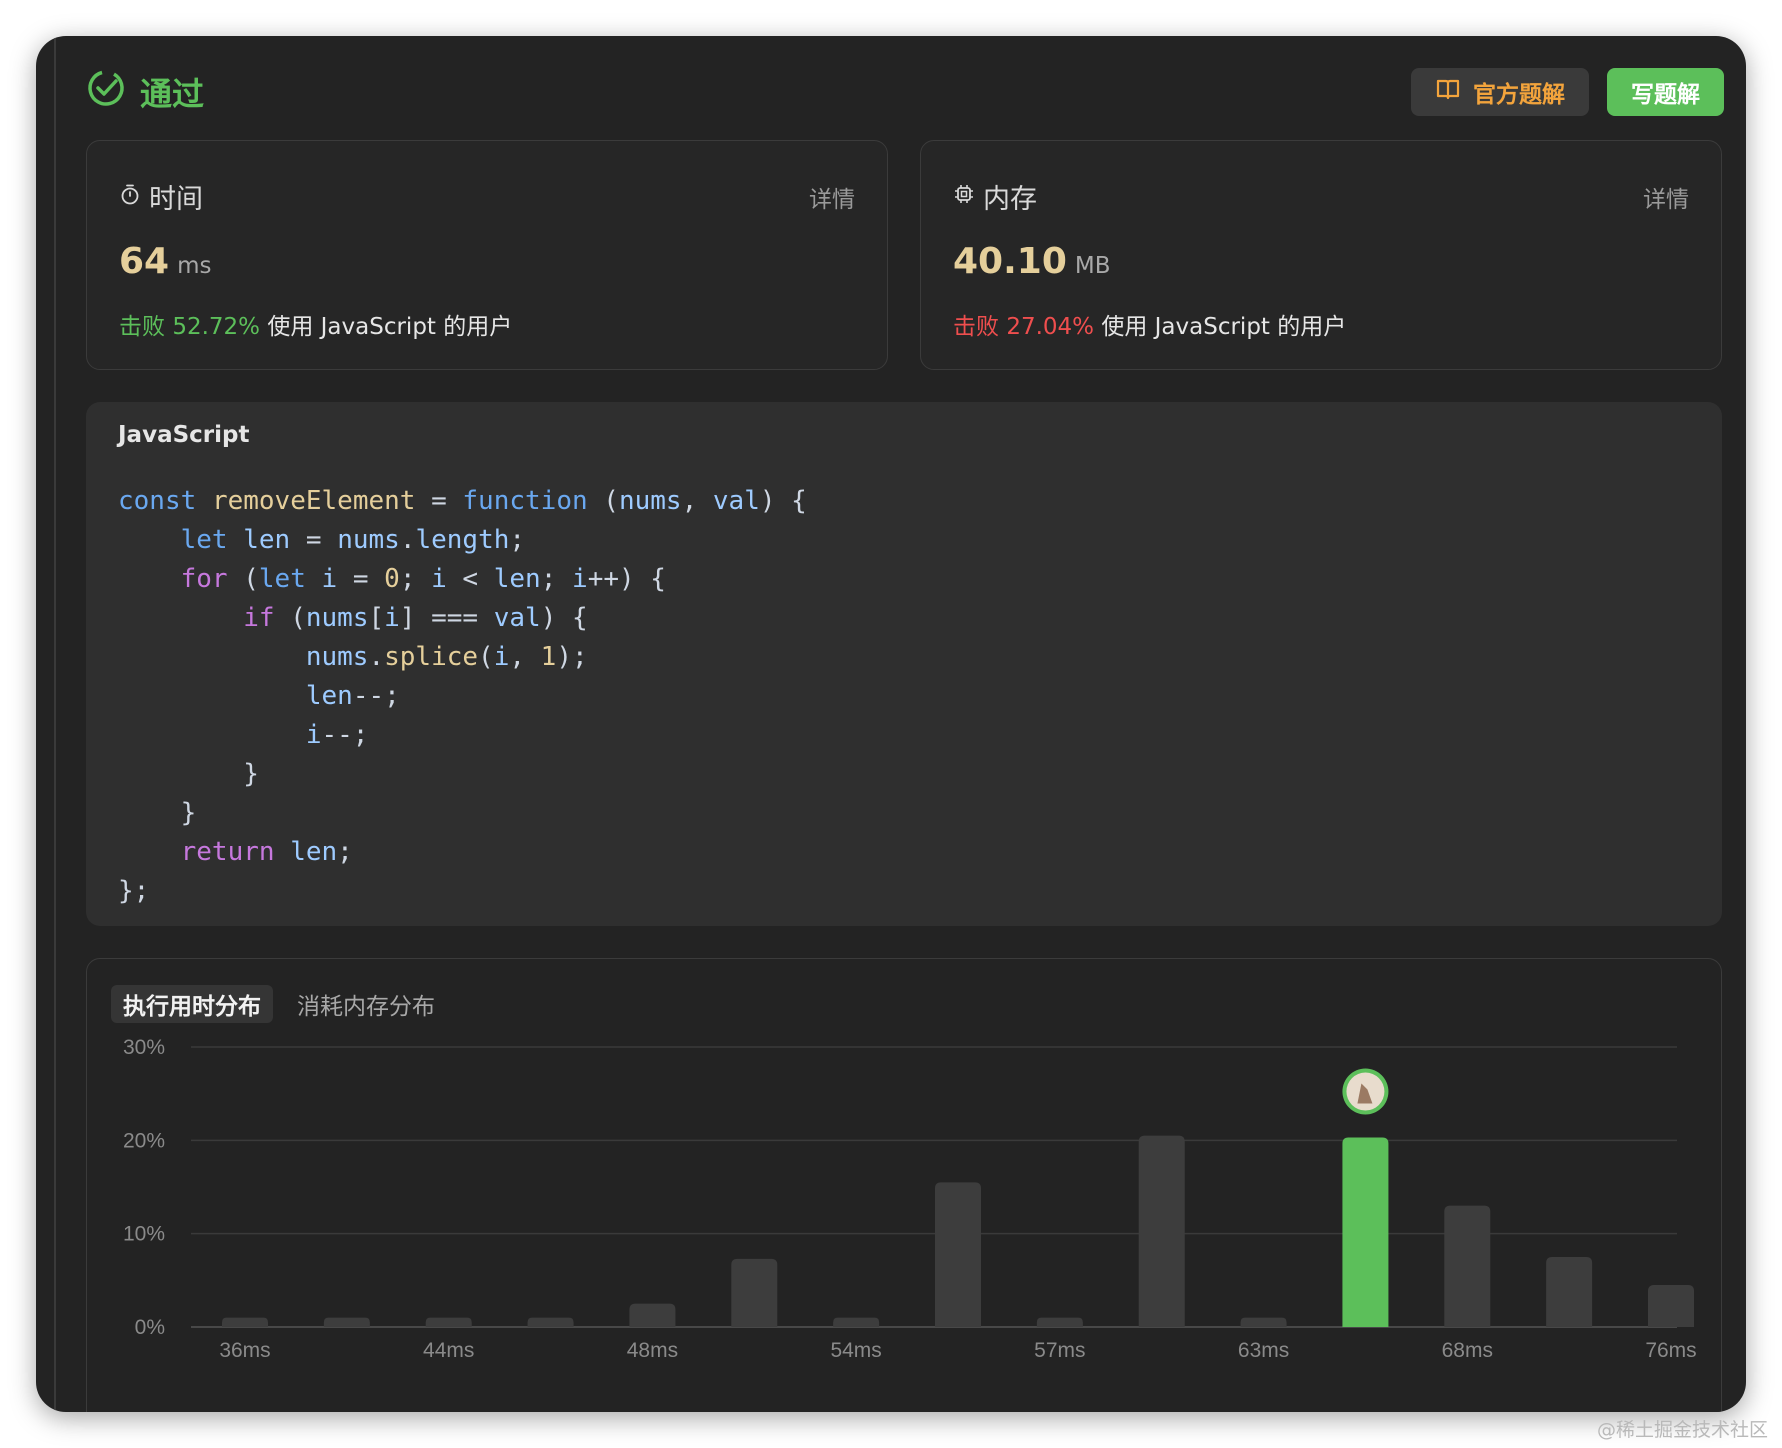  Describe the element at coordinates (1670, 1350) in the screenshot. I see `x-tick-label: 76ms` at that location.